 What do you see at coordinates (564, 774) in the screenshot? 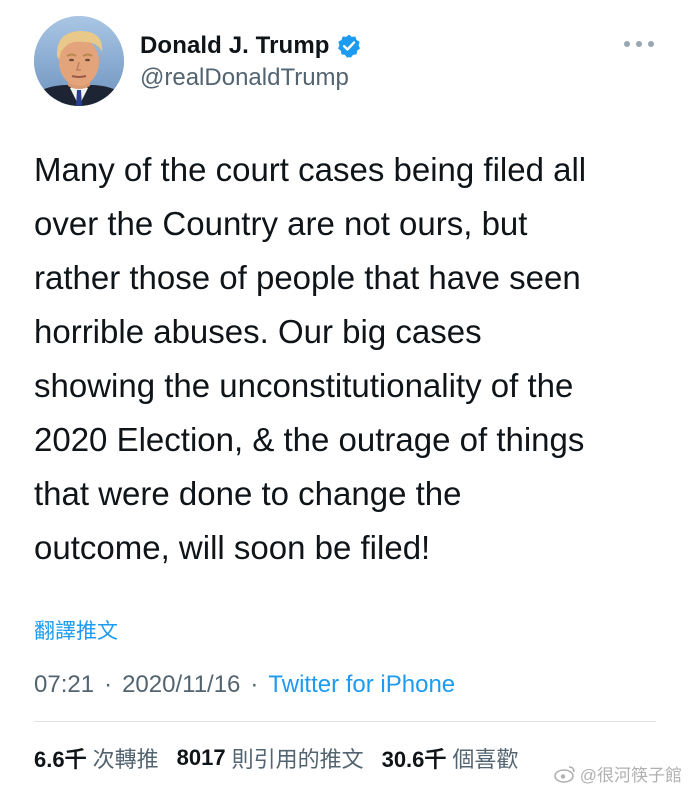
I see `weibo-logo-icon` at bounding box center [564, 774].